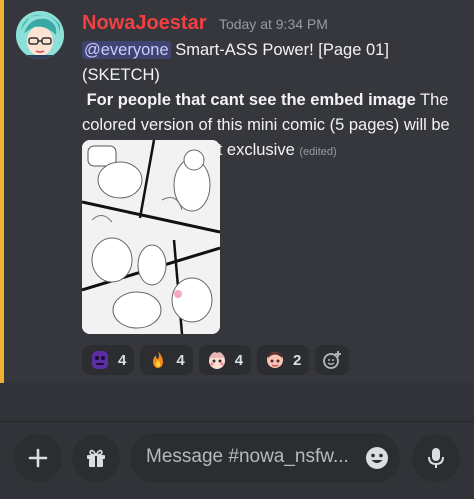  Describe the element at coordinates (158, 359) in the screenshot. I see `fire-emoji-icon` at that location.